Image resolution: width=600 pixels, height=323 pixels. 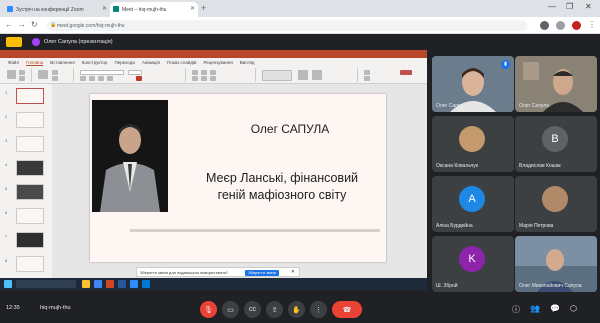 I want to click on align-right-icon, so click(x=213, y=78).